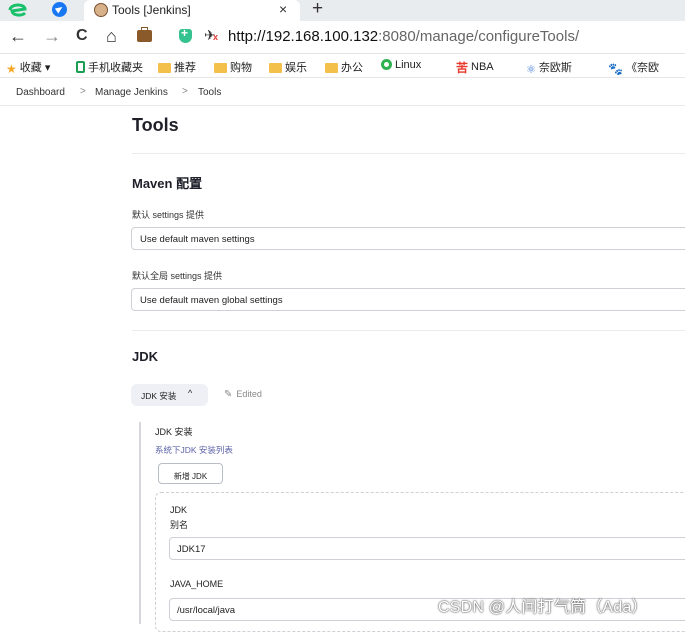 The height and width of the screenshot is (632, 685). Describe the element at coordinates (401, 65) in the screenshot. I see `bookmark-linux: Linux` at that location.